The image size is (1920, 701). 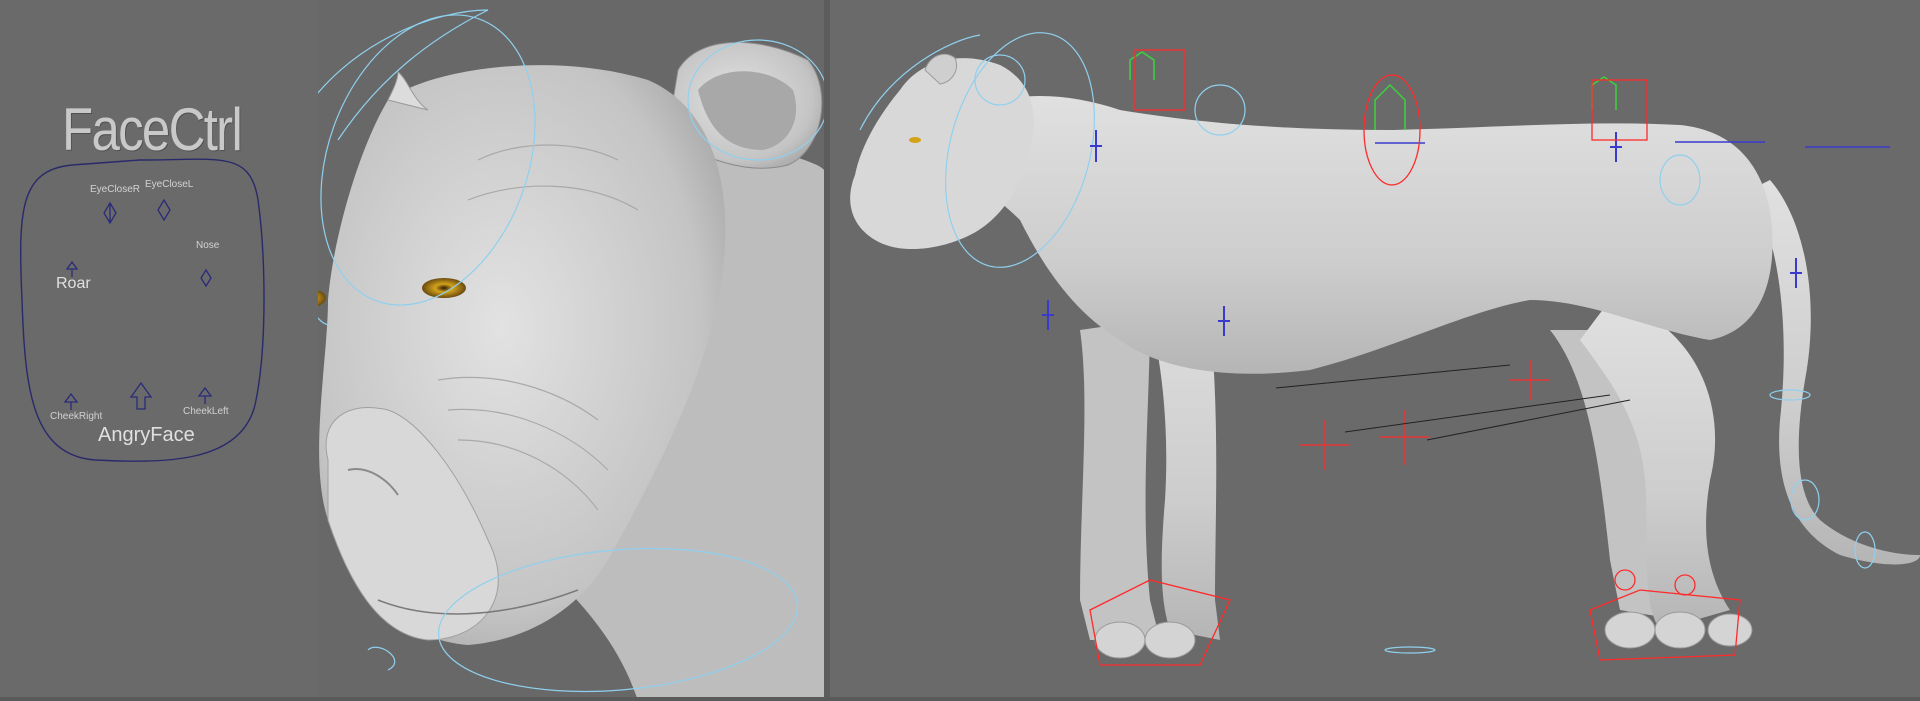 I want to click on lip-ctrl-curve, so click(x=381, y=658).